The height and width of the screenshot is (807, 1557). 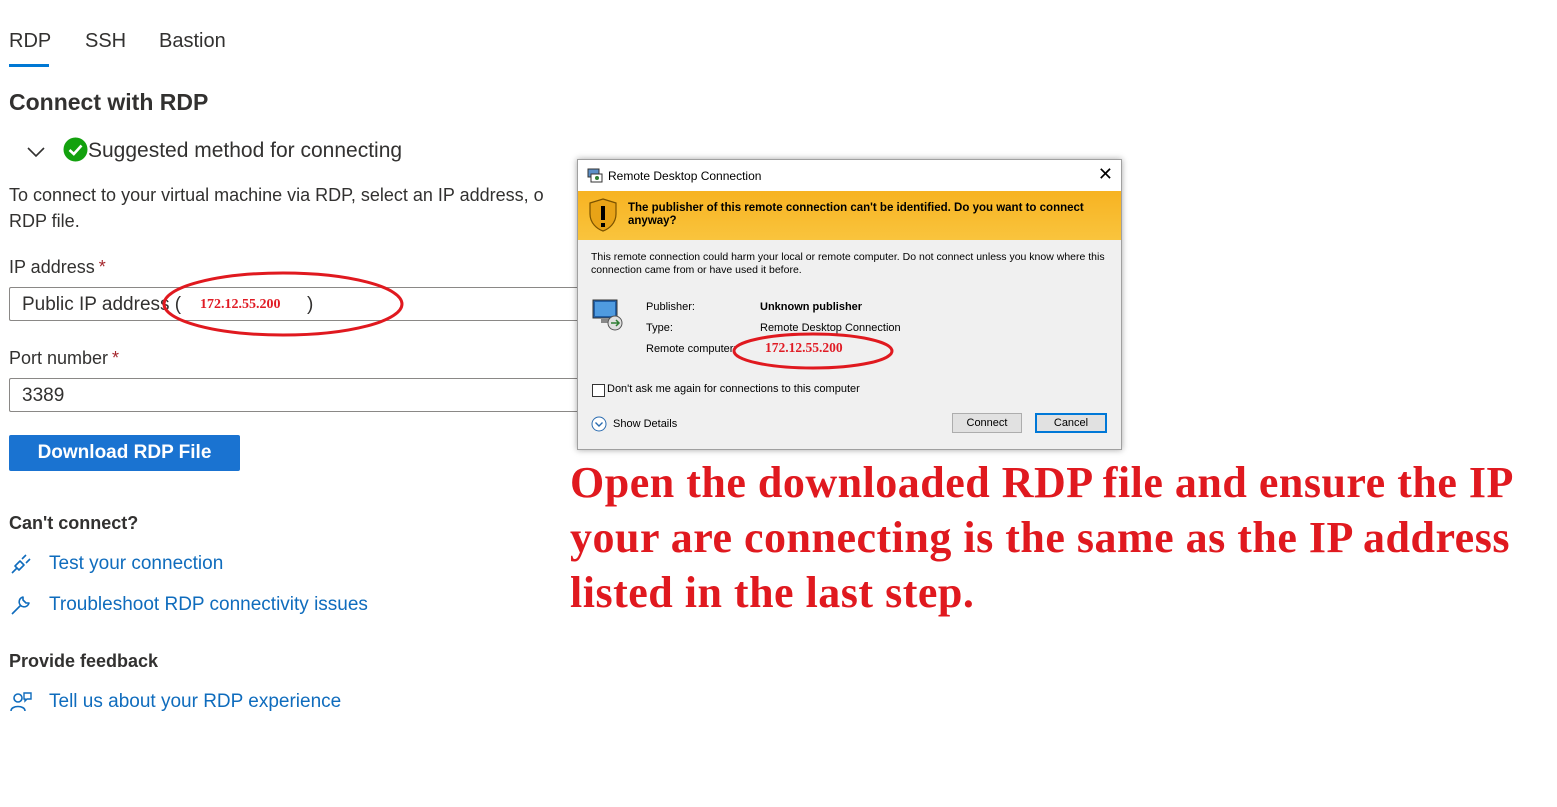 What do you see at coordinates (685, 176) in the screenshot?
I see `dialog-title: Remote Desktop Connection` at bounding box center [685, 176].